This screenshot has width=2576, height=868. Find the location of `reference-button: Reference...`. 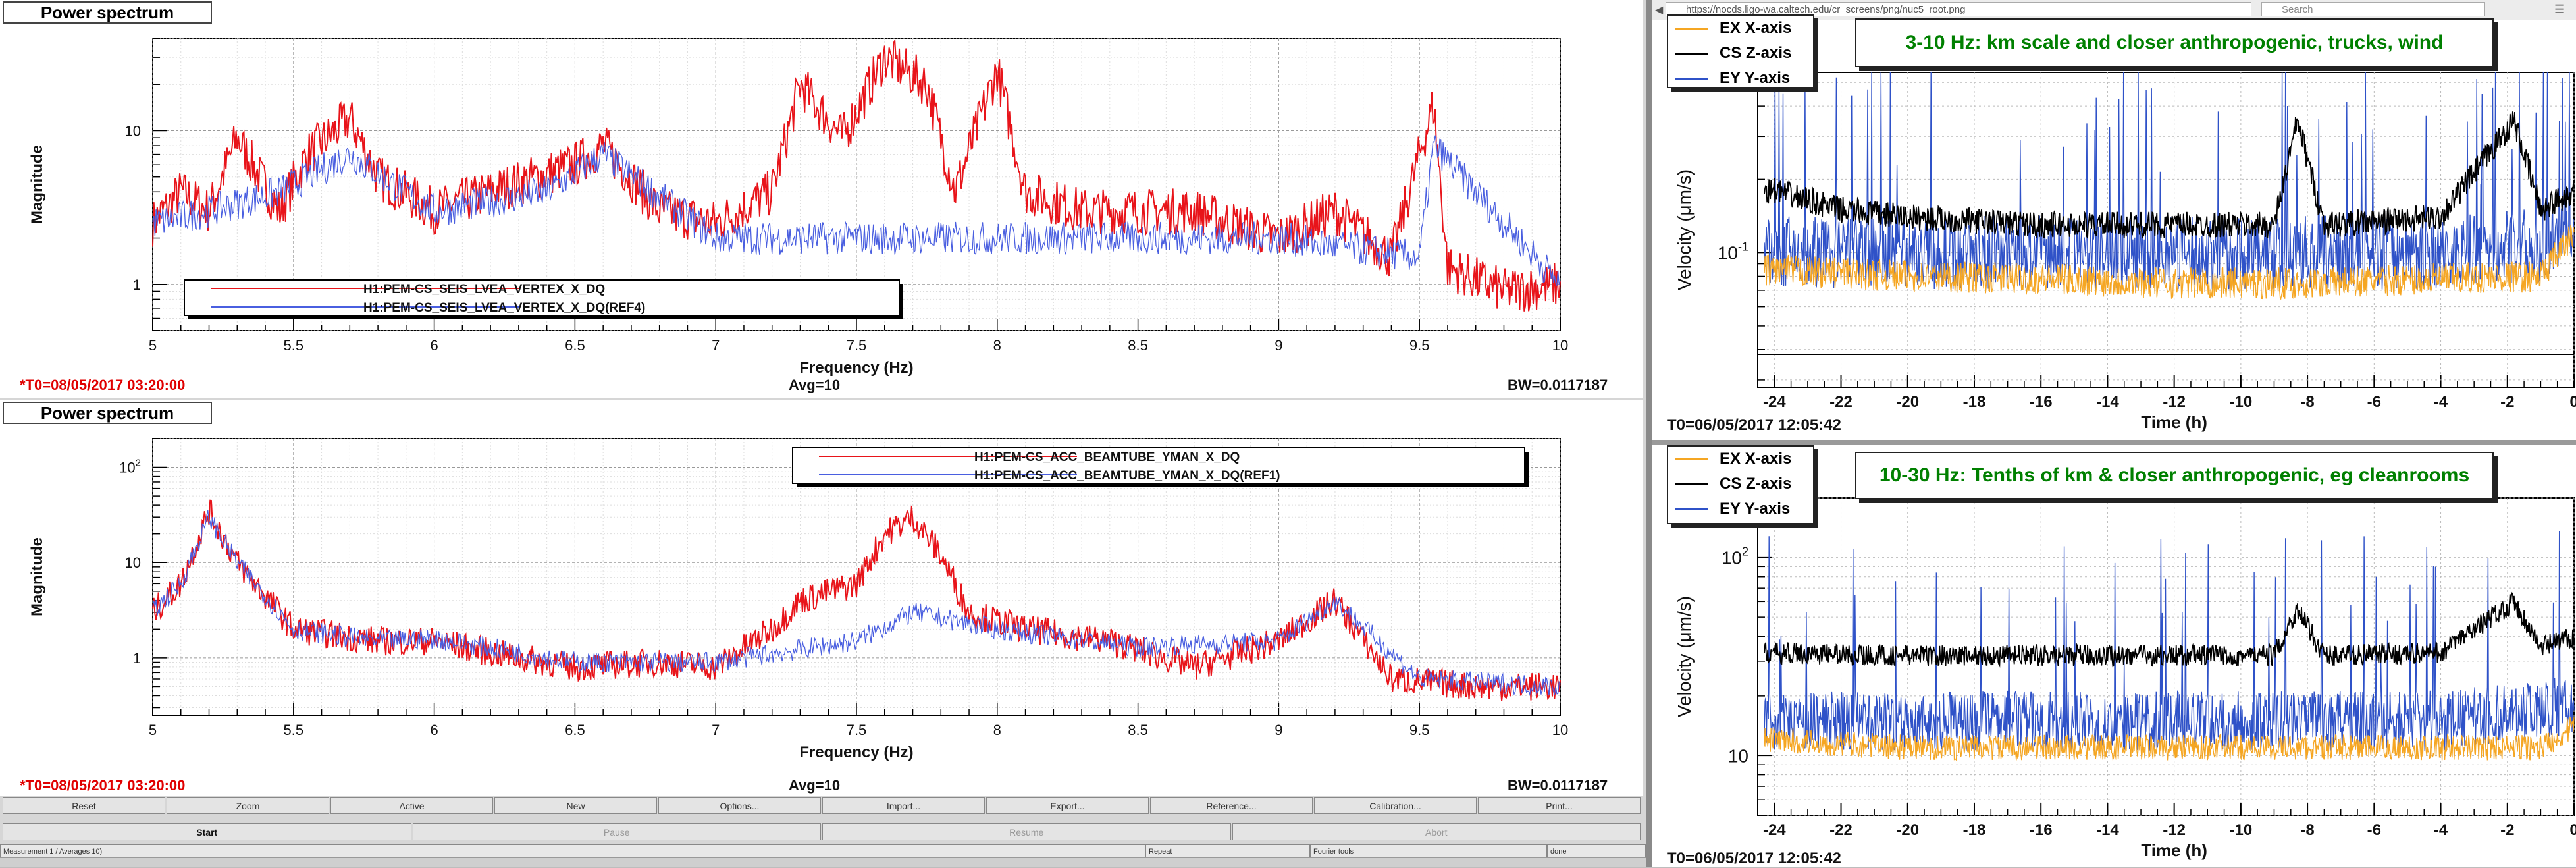

reference-button: Reference... is located at coordinates (1231, 805).